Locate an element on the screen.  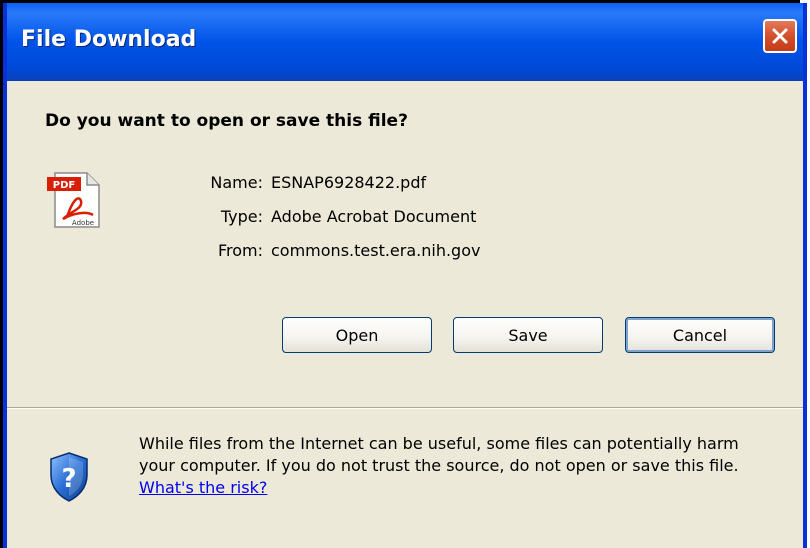
save-button: Save is located at coordinates (528, 335).